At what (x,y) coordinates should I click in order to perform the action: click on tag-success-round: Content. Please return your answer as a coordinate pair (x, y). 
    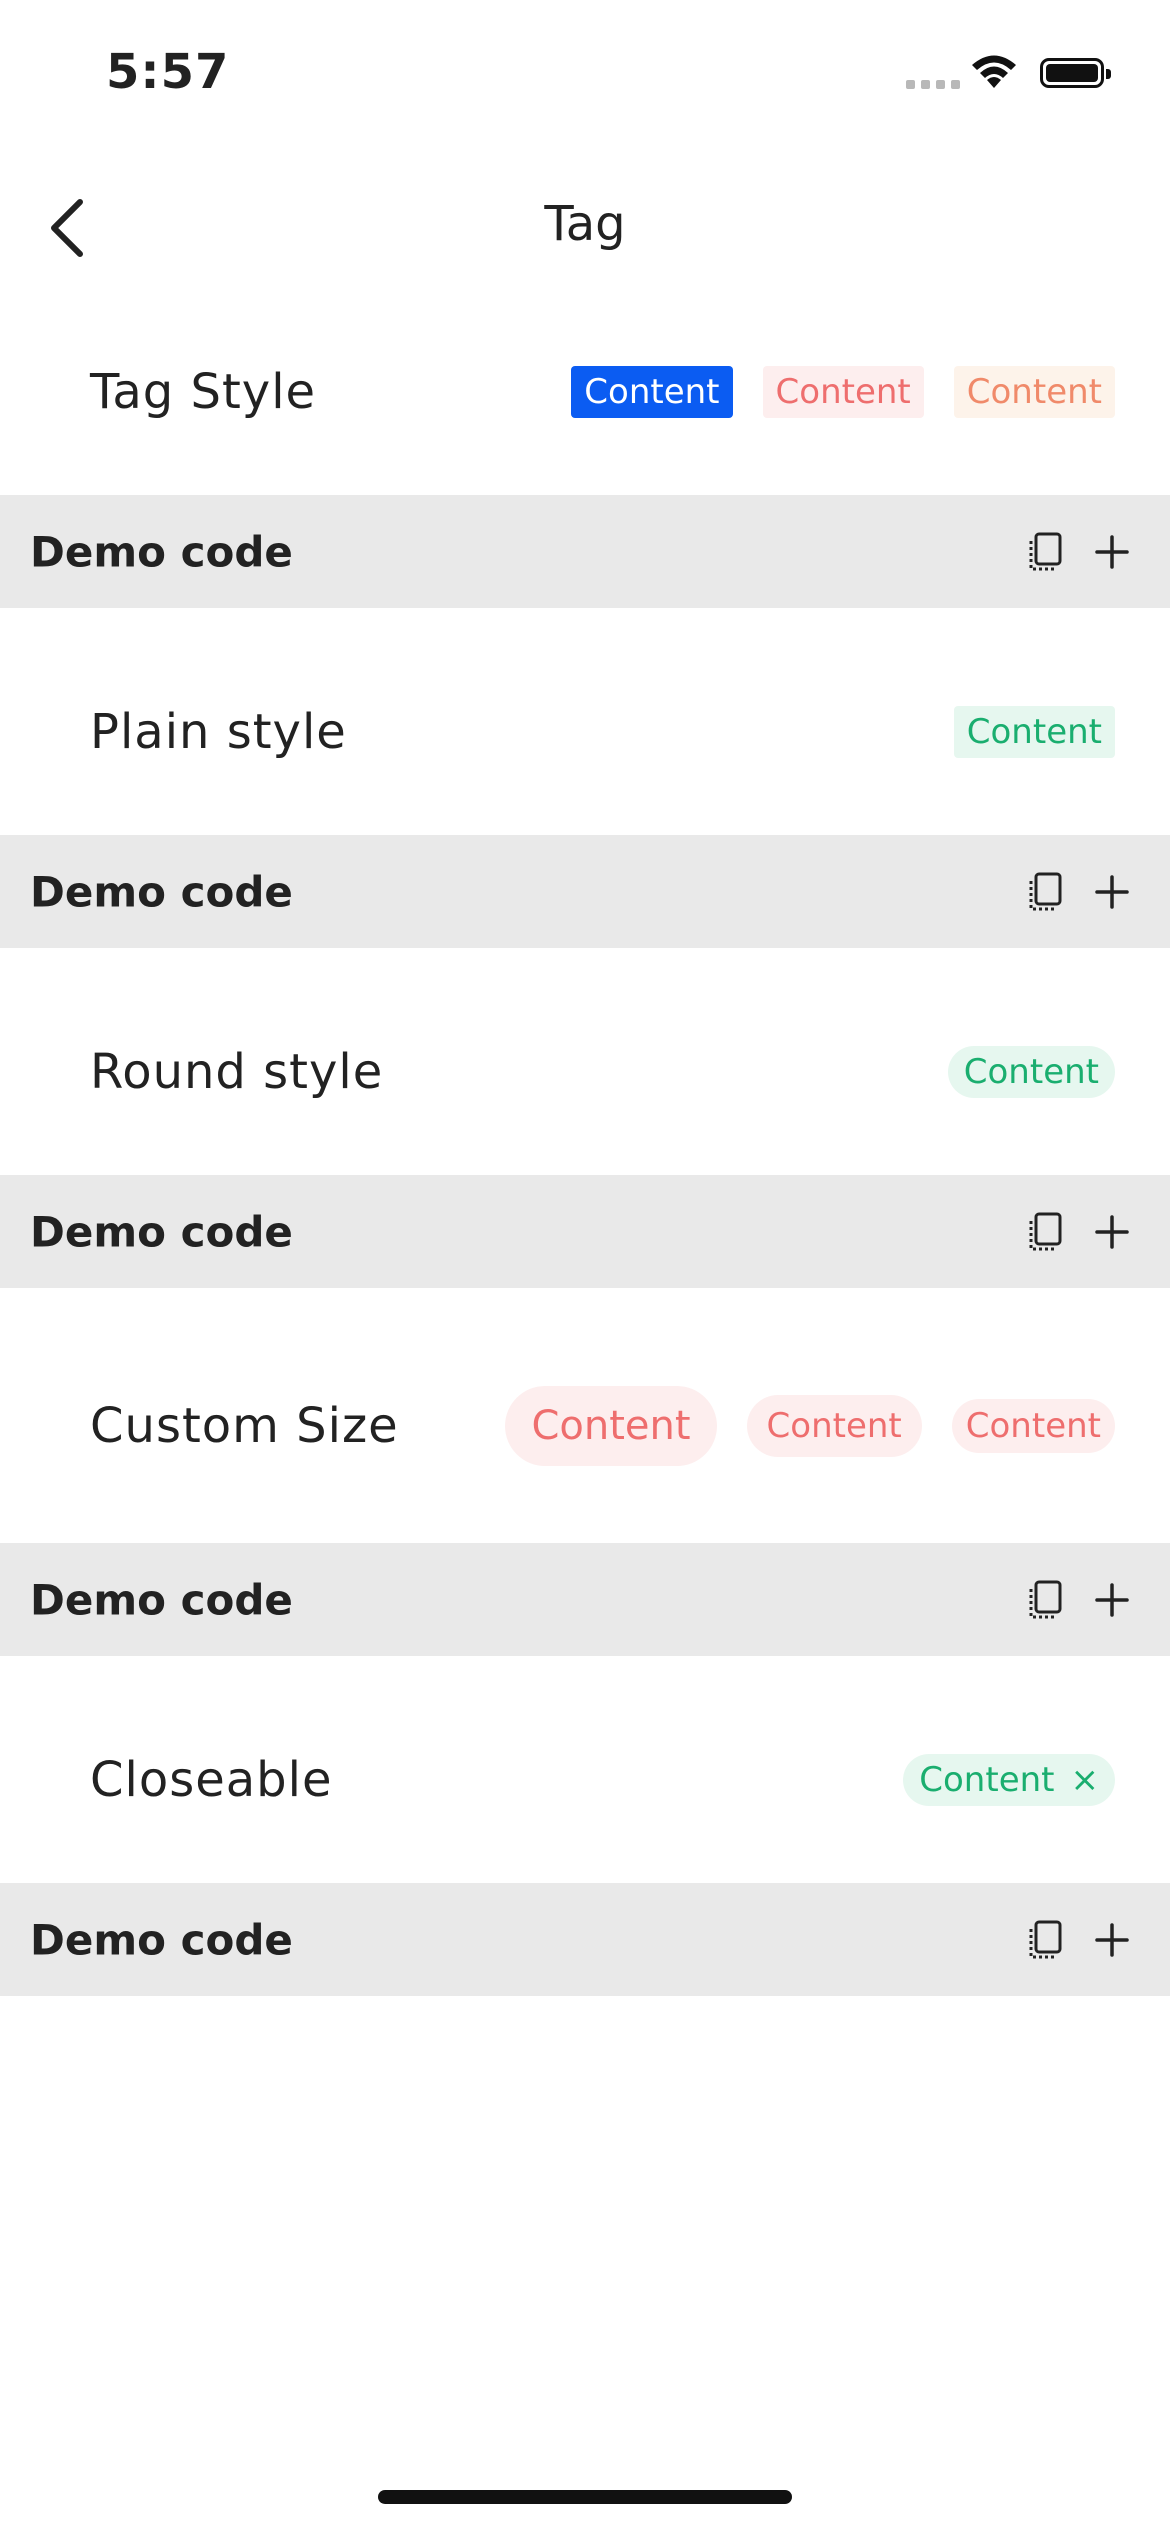
    Looking at the image, I should click on (1031, 1071).